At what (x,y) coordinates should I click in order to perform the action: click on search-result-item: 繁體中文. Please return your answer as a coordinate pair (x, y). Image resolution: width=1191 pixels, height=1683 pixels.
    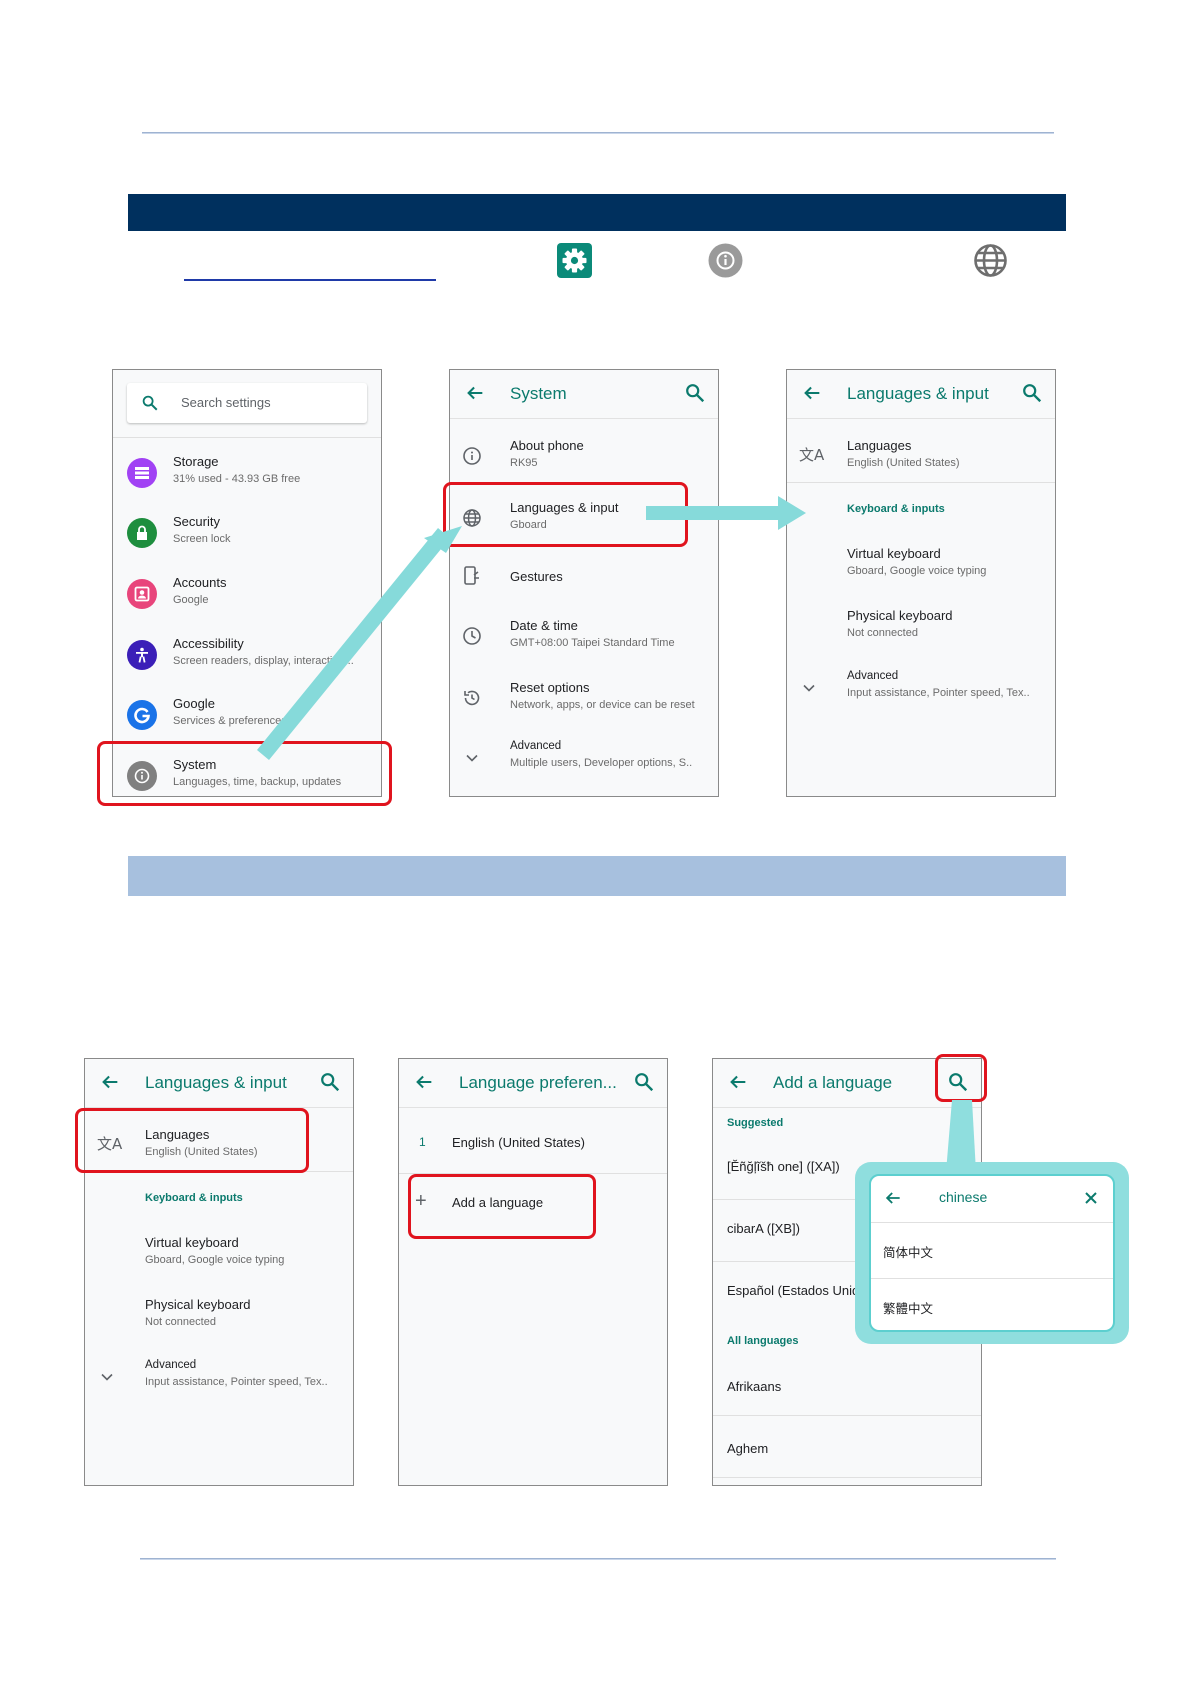
    Looking at the image, I should click on (992, 1305).